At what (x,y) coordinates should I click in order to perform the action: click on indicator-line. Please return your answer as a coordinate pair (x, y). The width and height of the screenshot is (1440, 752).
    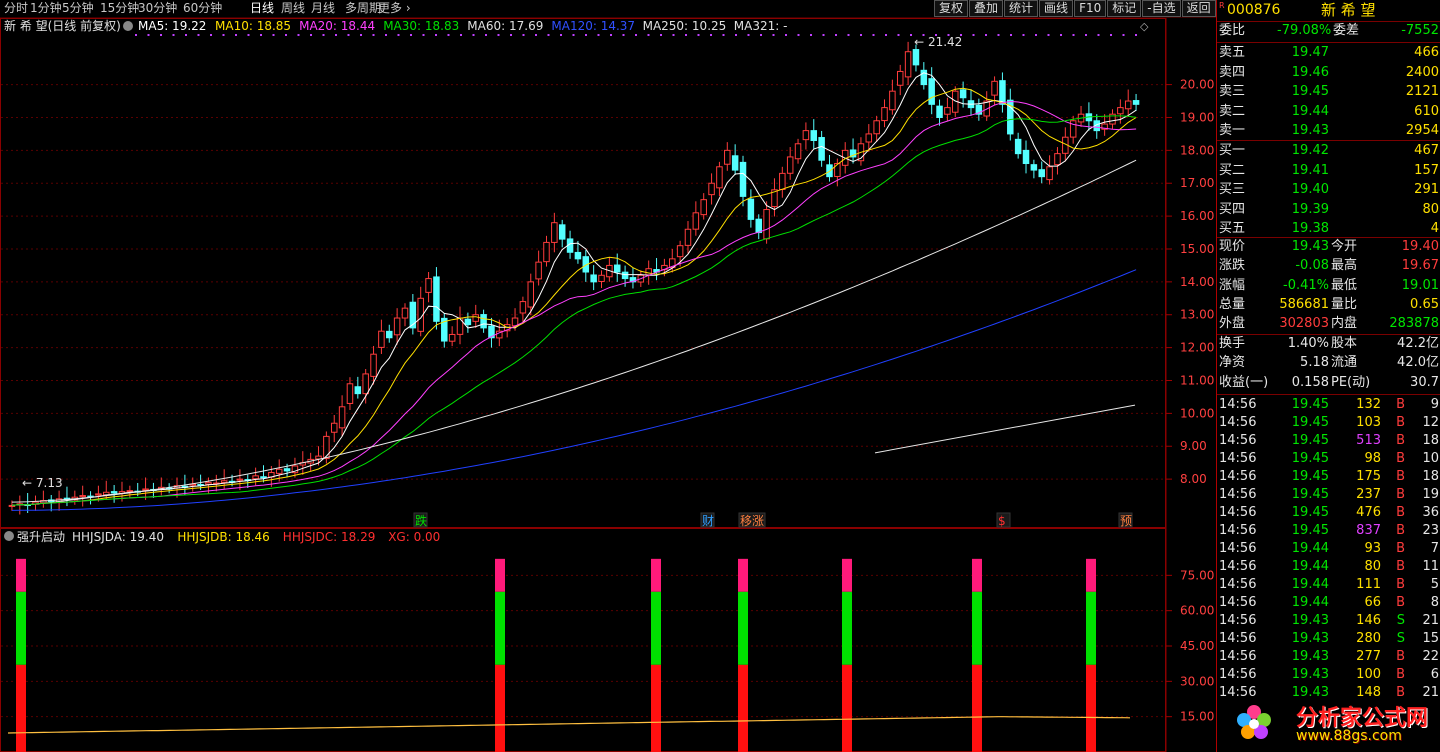
    Looking at the image, I should click on (569, 725).